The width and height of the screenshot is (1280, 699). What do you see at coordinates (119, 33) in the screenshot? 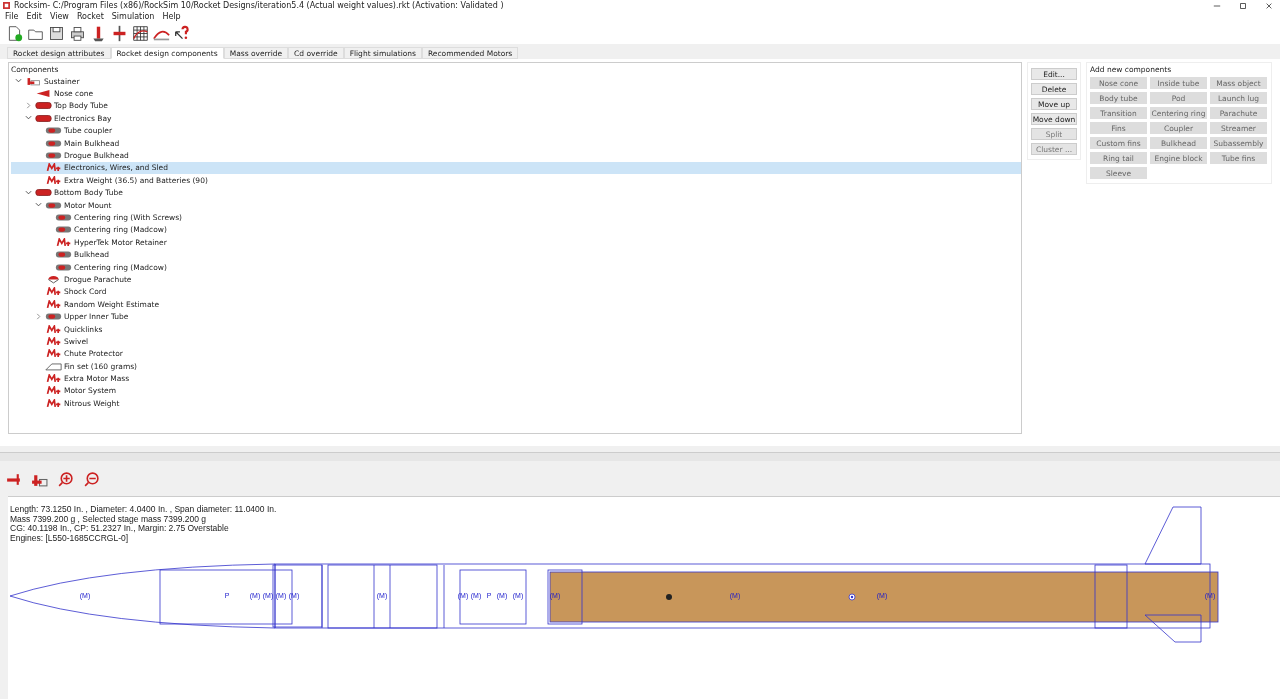
I see `rocket-tool-icon` at bounding box center [119, 33].